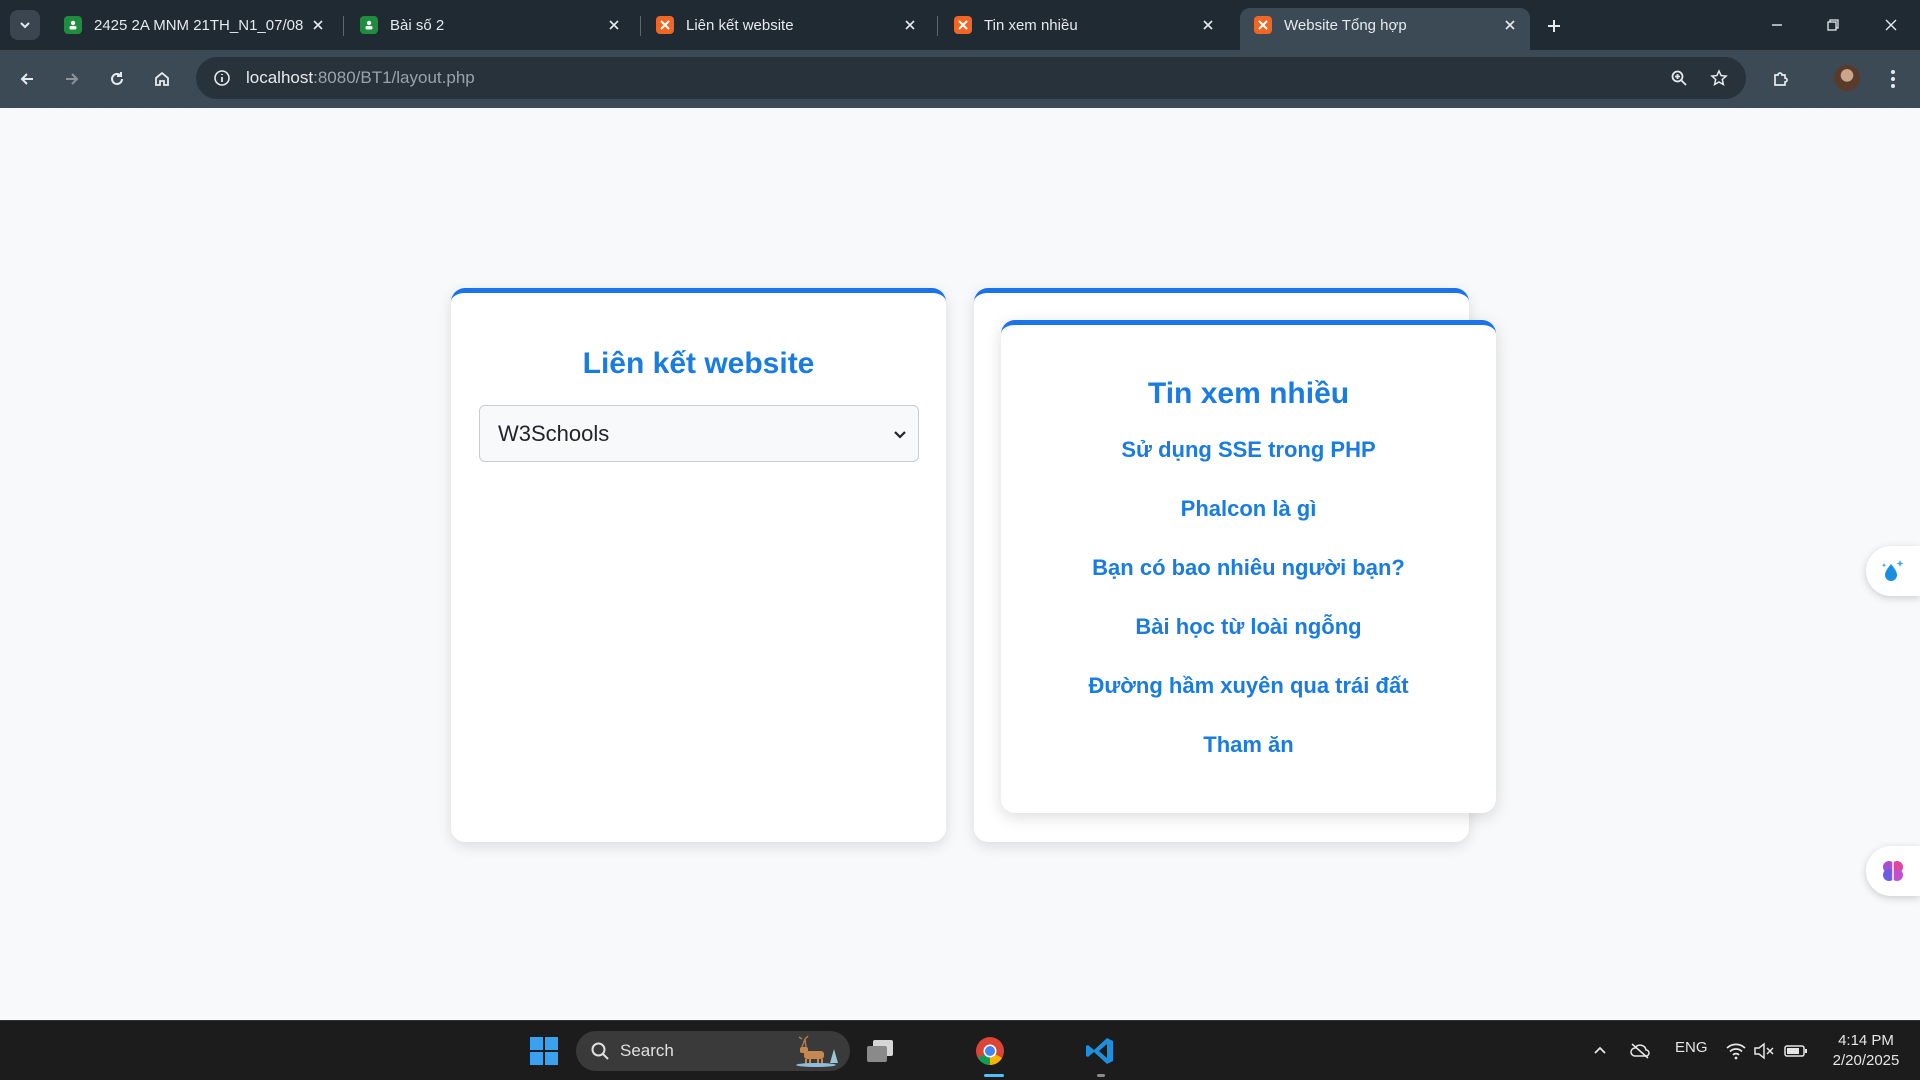 This screenshot has height=1080, width=1920. I want to click on task-view-button, so click(880, 1051).